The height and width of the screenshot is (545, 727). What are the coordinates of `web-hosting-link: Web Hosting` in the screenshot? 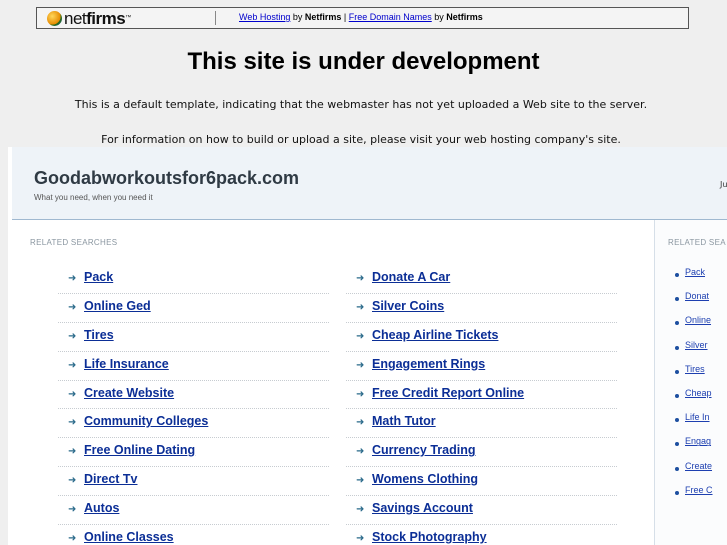 It's located at (264, 17).